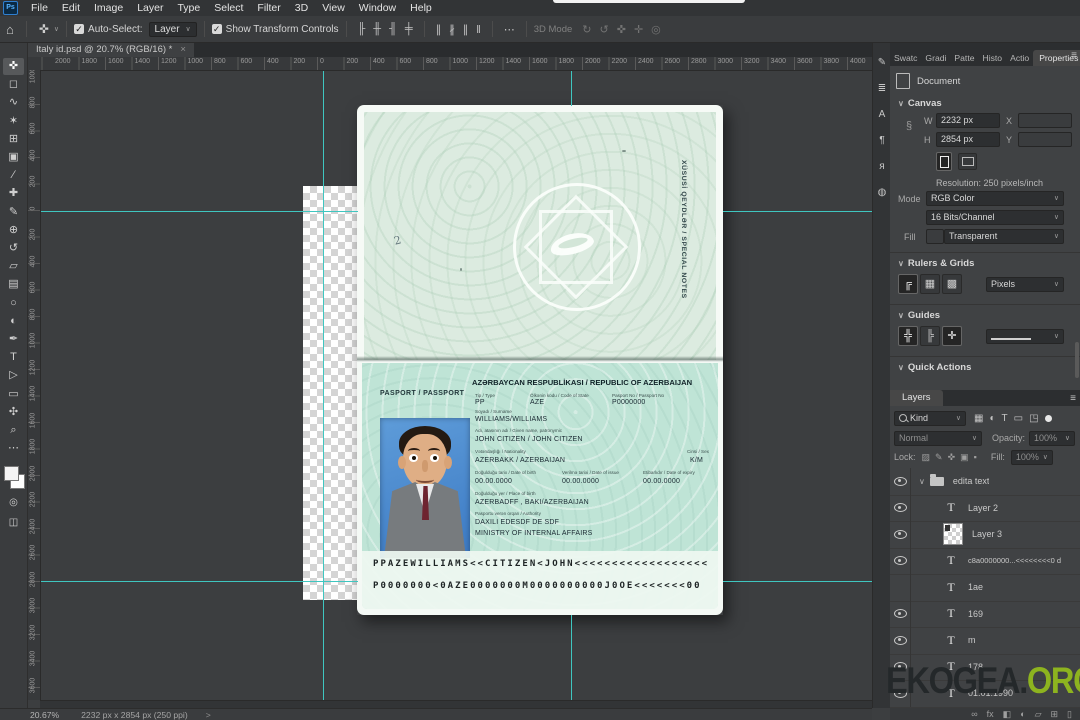  Describe the element at coordinates (990, 714) in the screenshot. I see `layer-effects-icon: fx` at that location.